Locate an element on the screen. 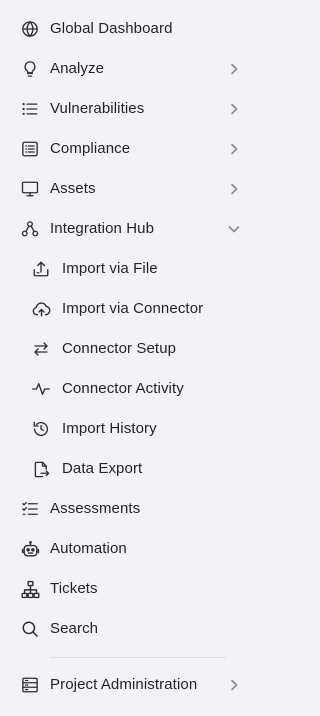 This screenshot has height=716, width=320. nav-item-global-dashboard: Global Dashboard is located at coordinates (132, 29).